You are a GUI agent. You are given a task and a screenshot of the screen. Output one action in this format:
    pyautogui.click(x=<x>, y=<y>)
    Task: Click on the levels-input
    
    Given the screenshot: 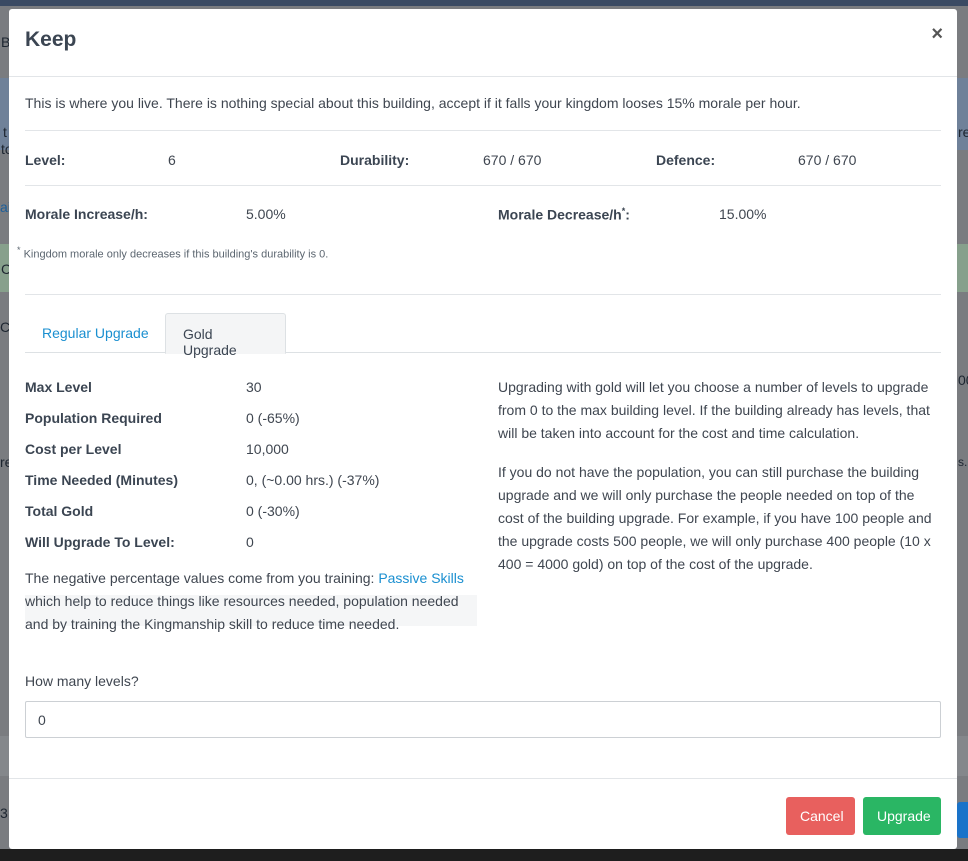 What is the action you would take?
    pyautogui.click(x=483, y=719)
    